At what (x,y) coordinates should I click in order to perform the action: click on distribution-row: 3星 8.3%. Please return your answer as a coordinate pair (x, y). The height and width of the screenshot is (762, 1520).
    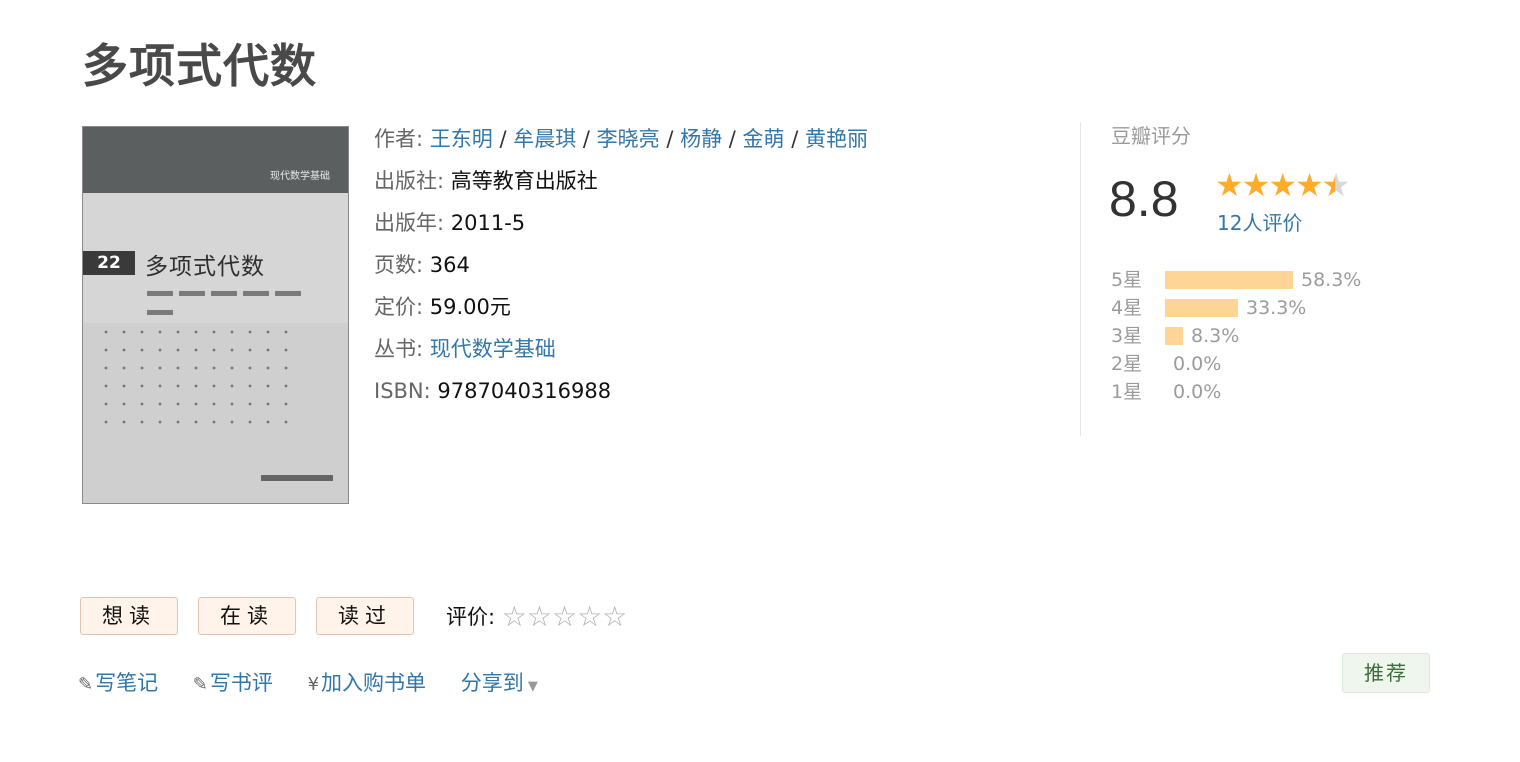
    Looking at the image, I should click on (1236, 336).